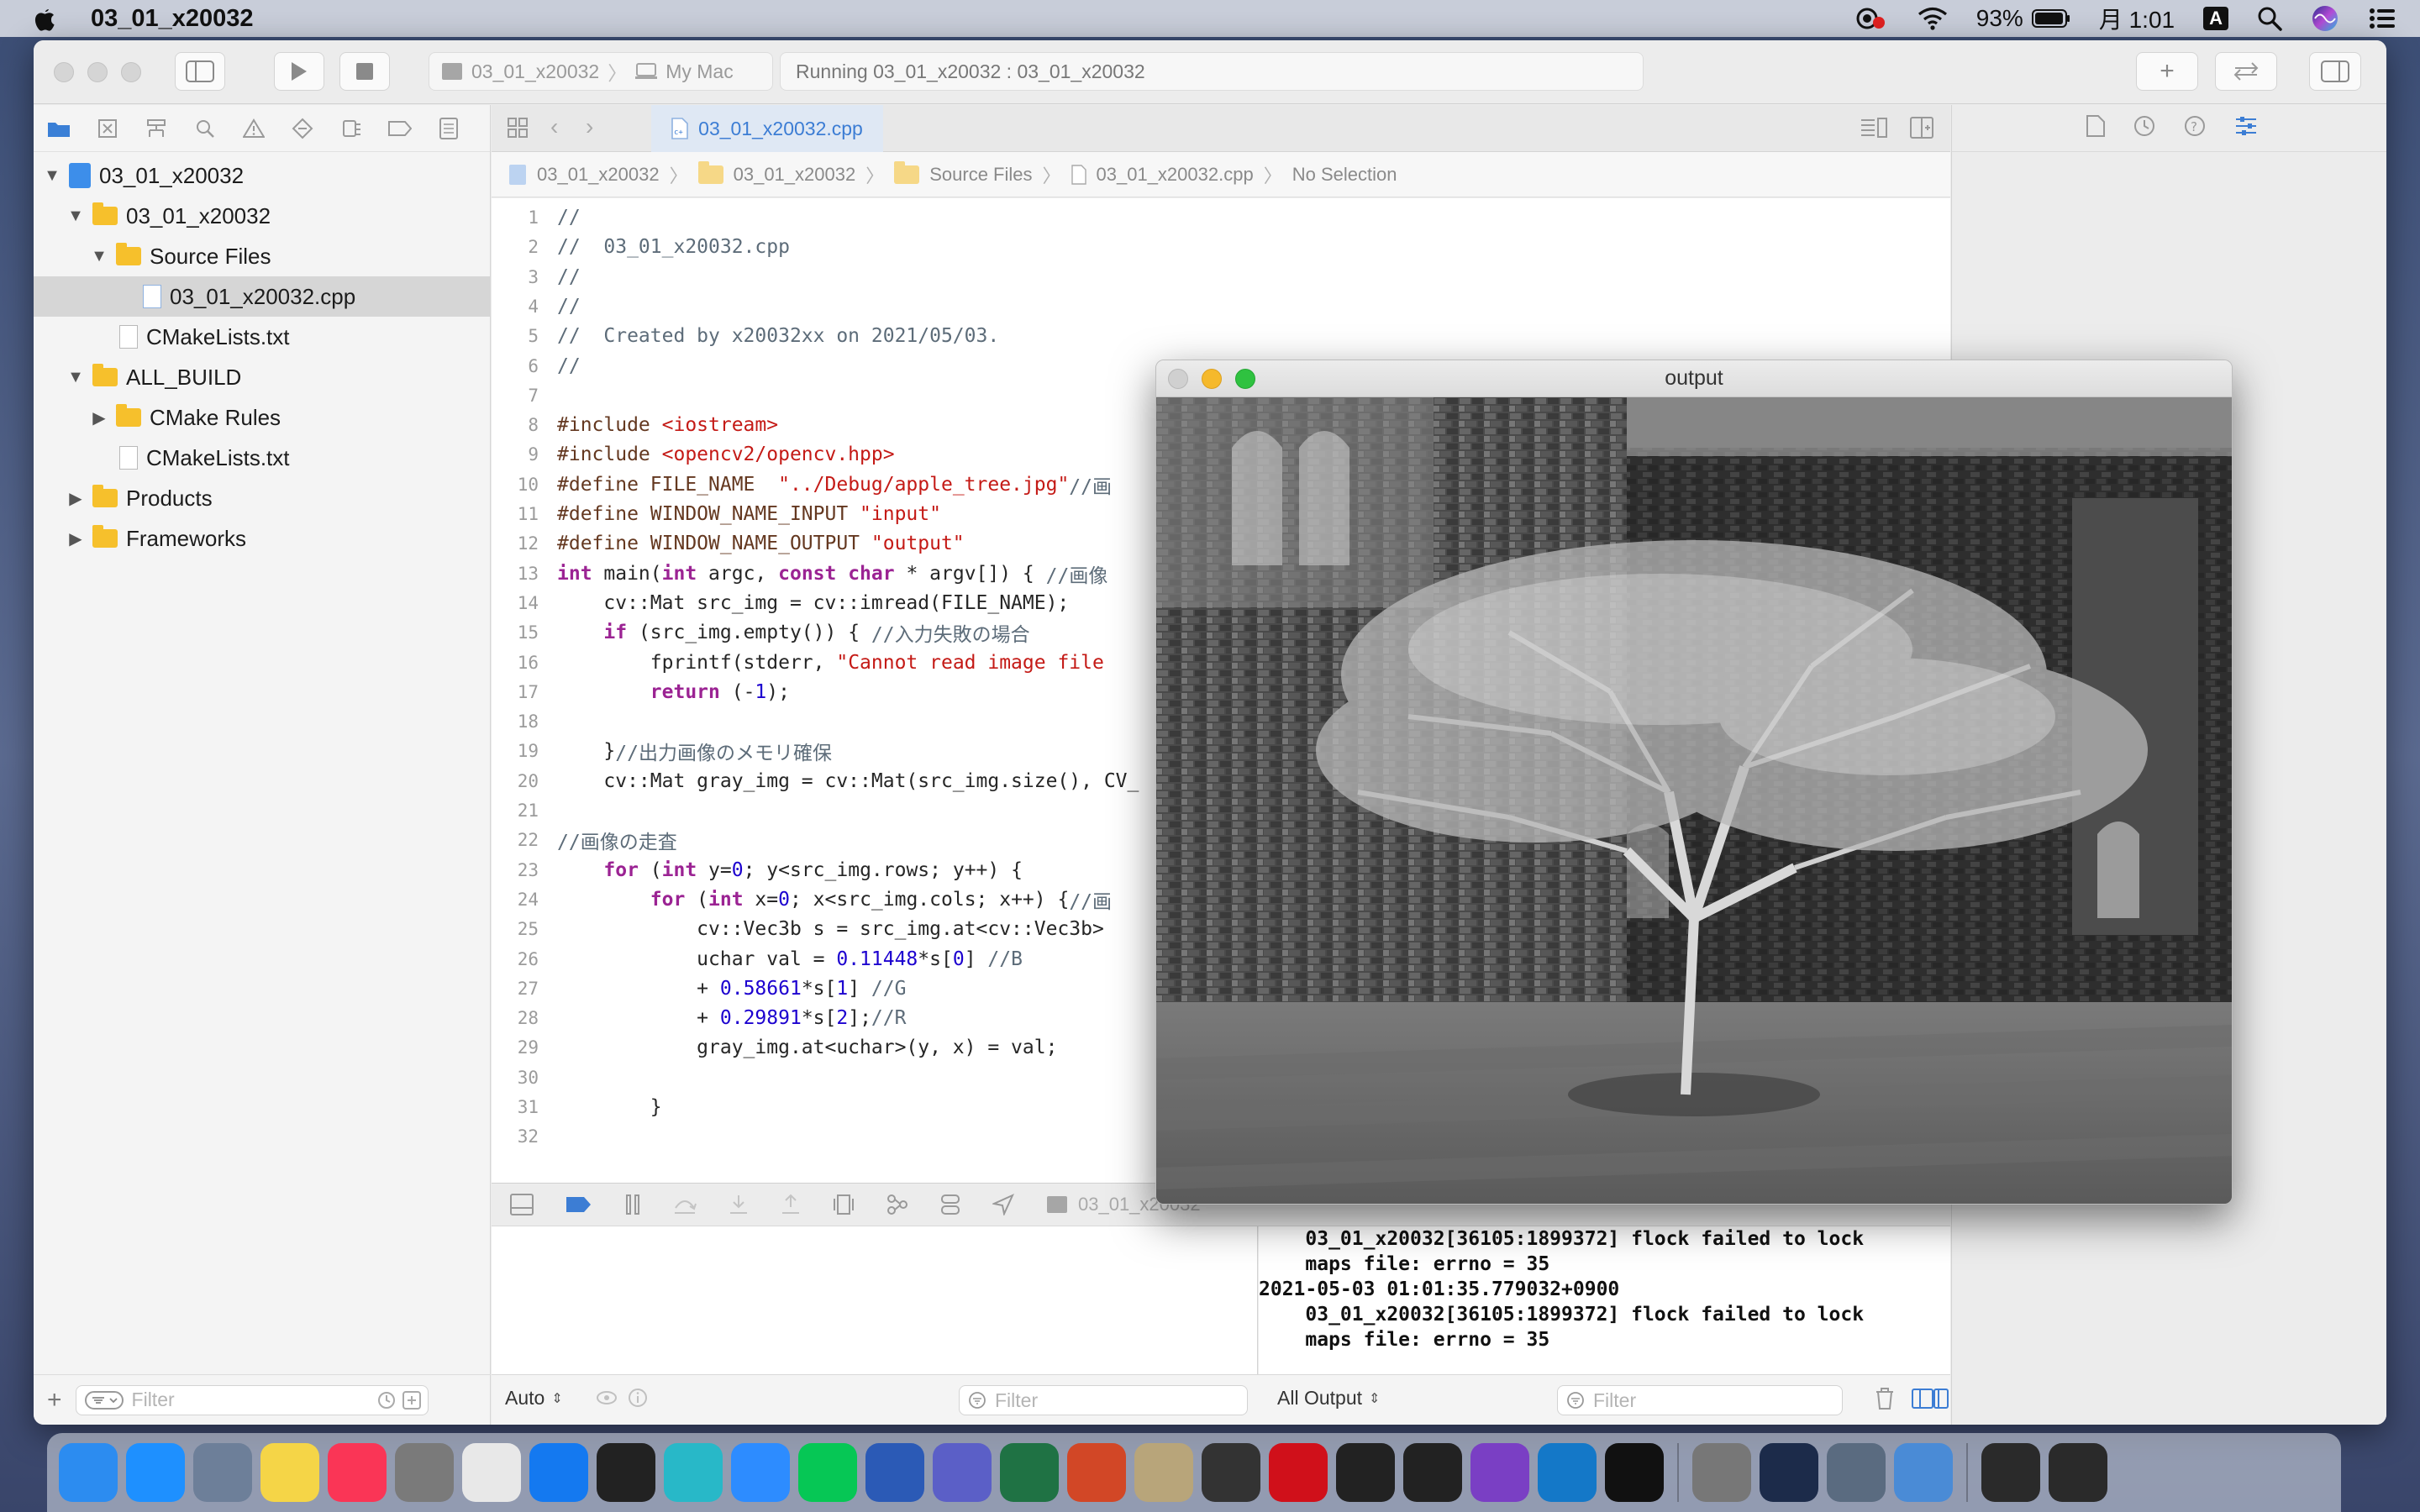  What do you see at coordinates (1922, 1401) in the screenshot?
I see `show-variables-view-icon` at bounding box center [1922, 1401].